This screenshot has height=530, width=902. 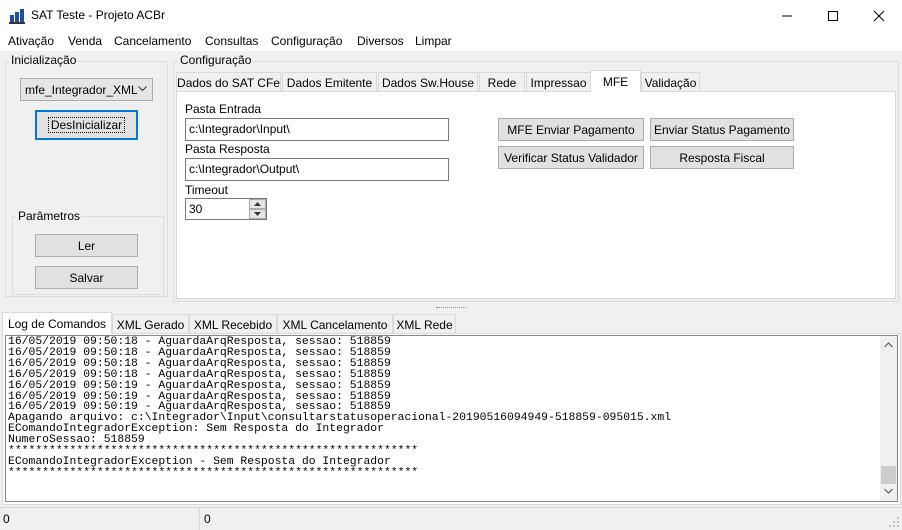 I want to click on timeout-down-button, so click(x=257, y=214).